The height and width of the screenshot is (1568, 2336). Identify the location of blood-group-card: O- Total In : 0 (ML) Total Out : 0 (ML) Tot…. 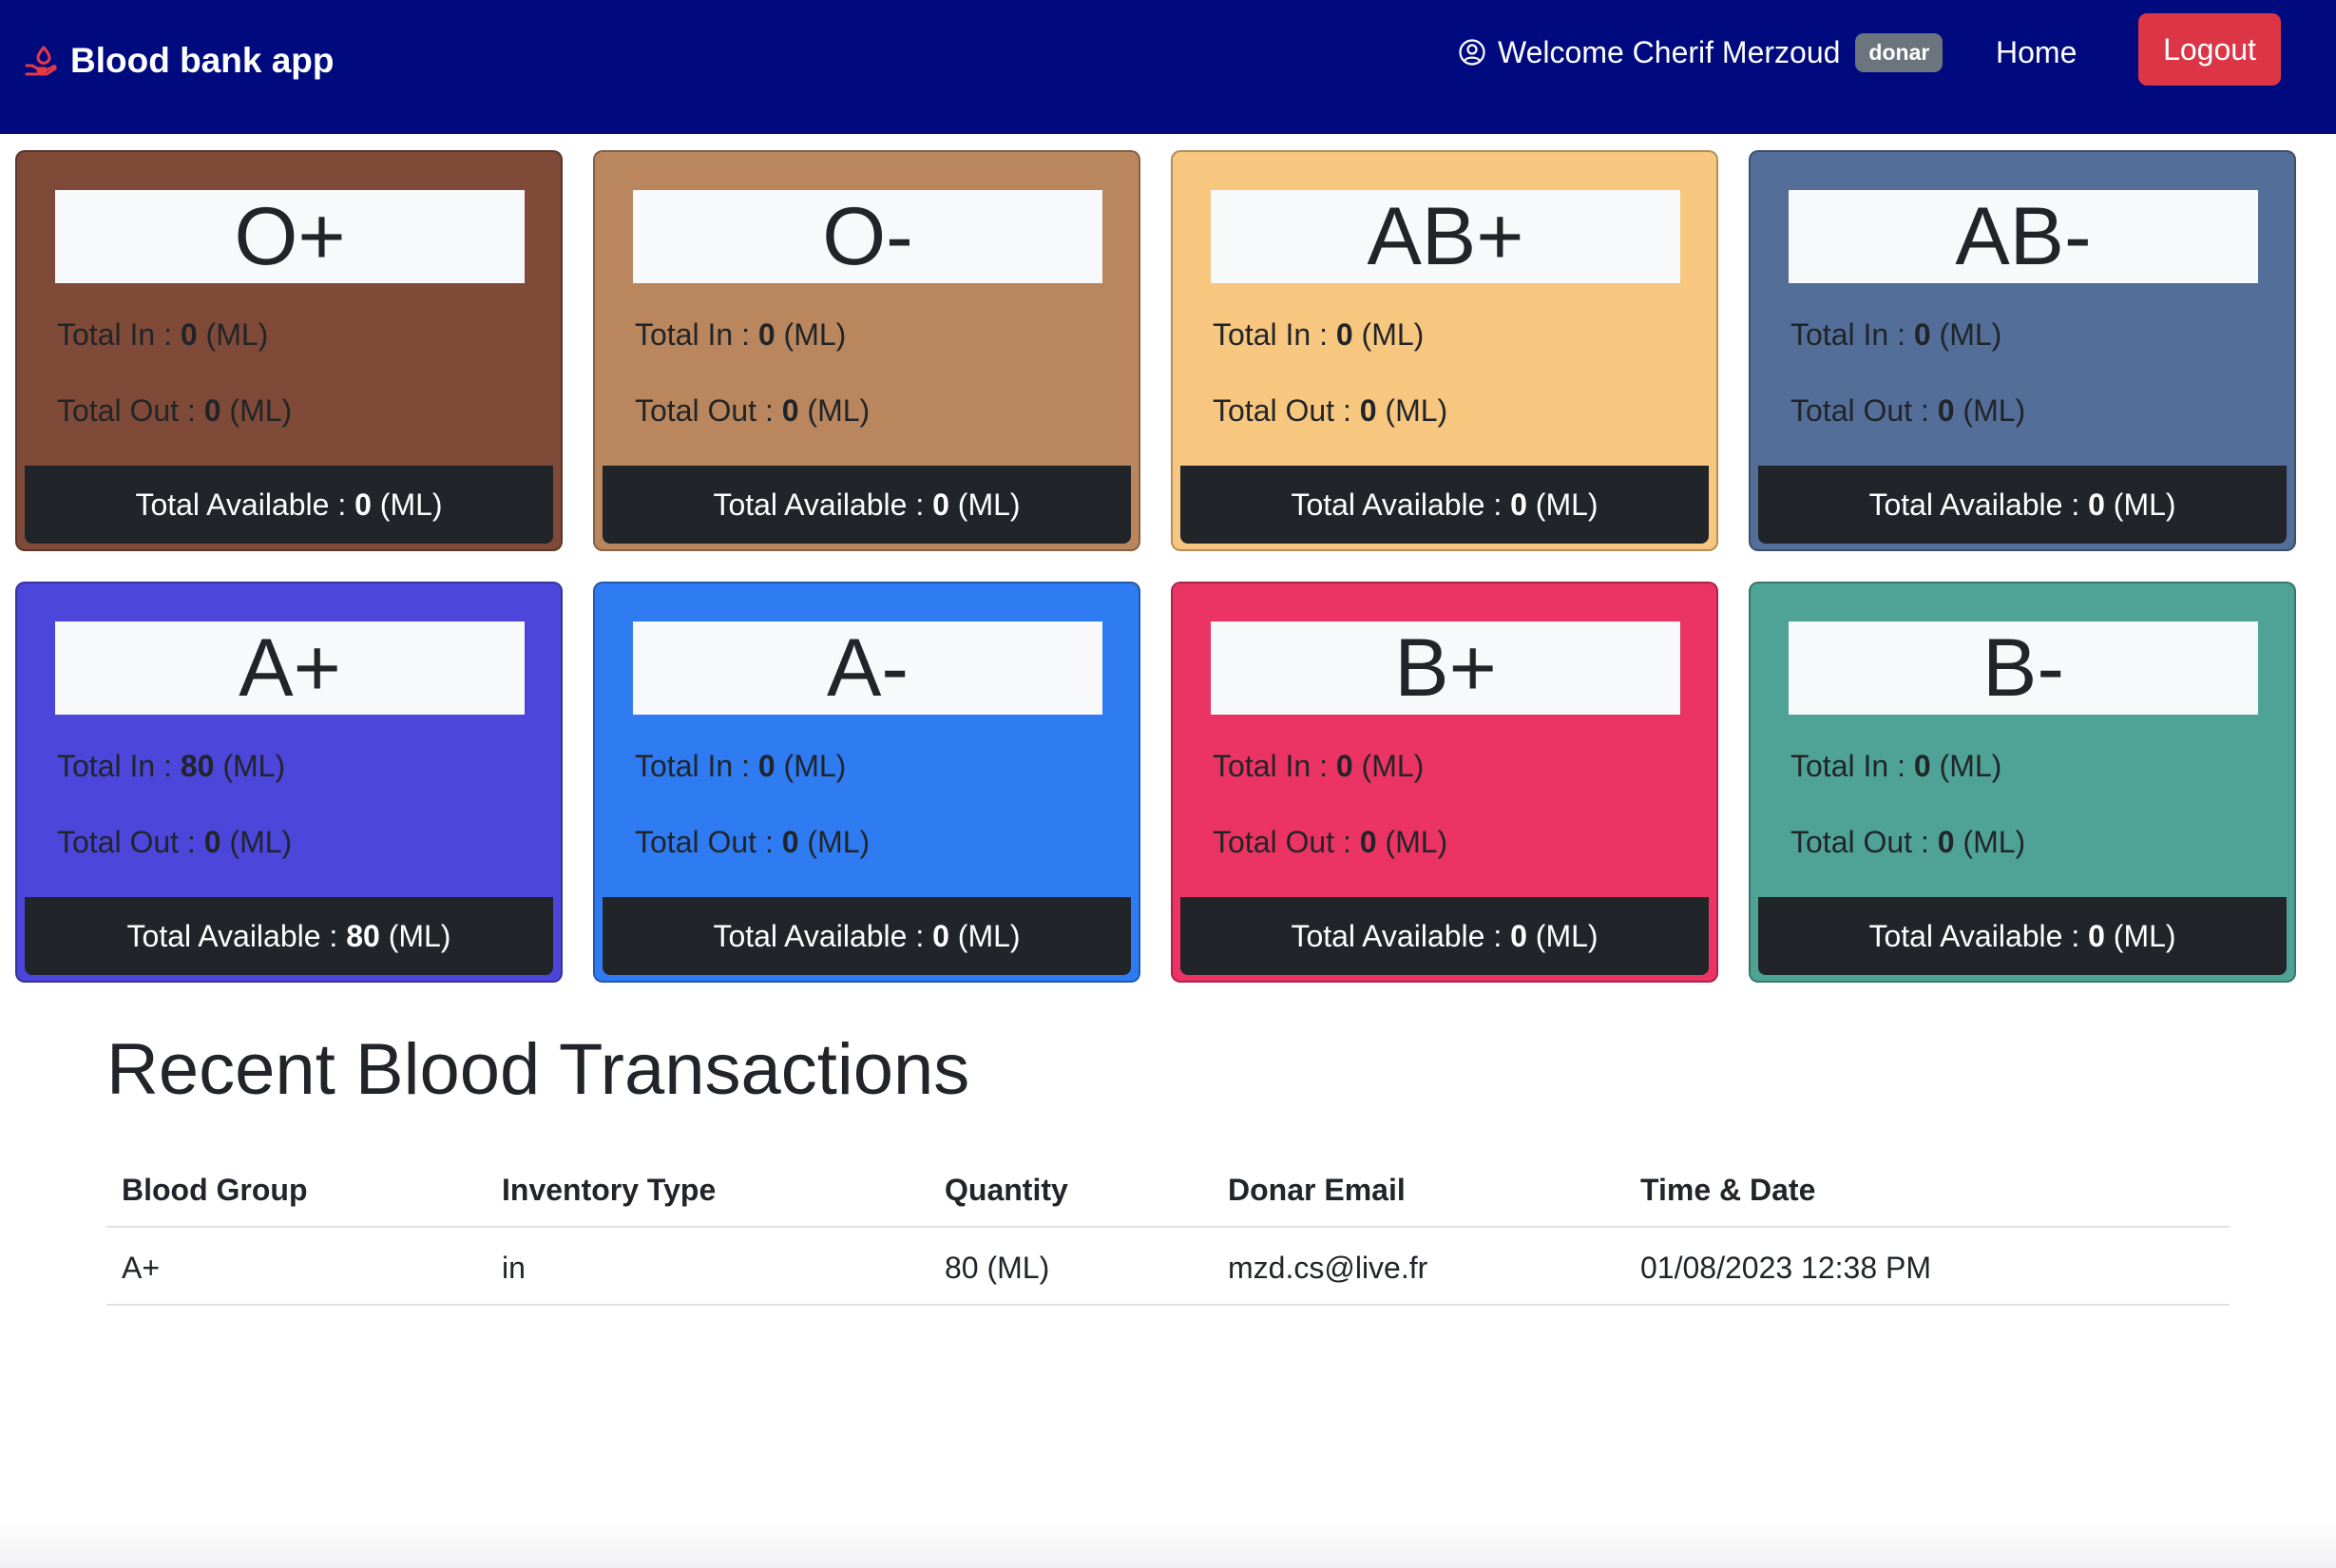
(867, 350).